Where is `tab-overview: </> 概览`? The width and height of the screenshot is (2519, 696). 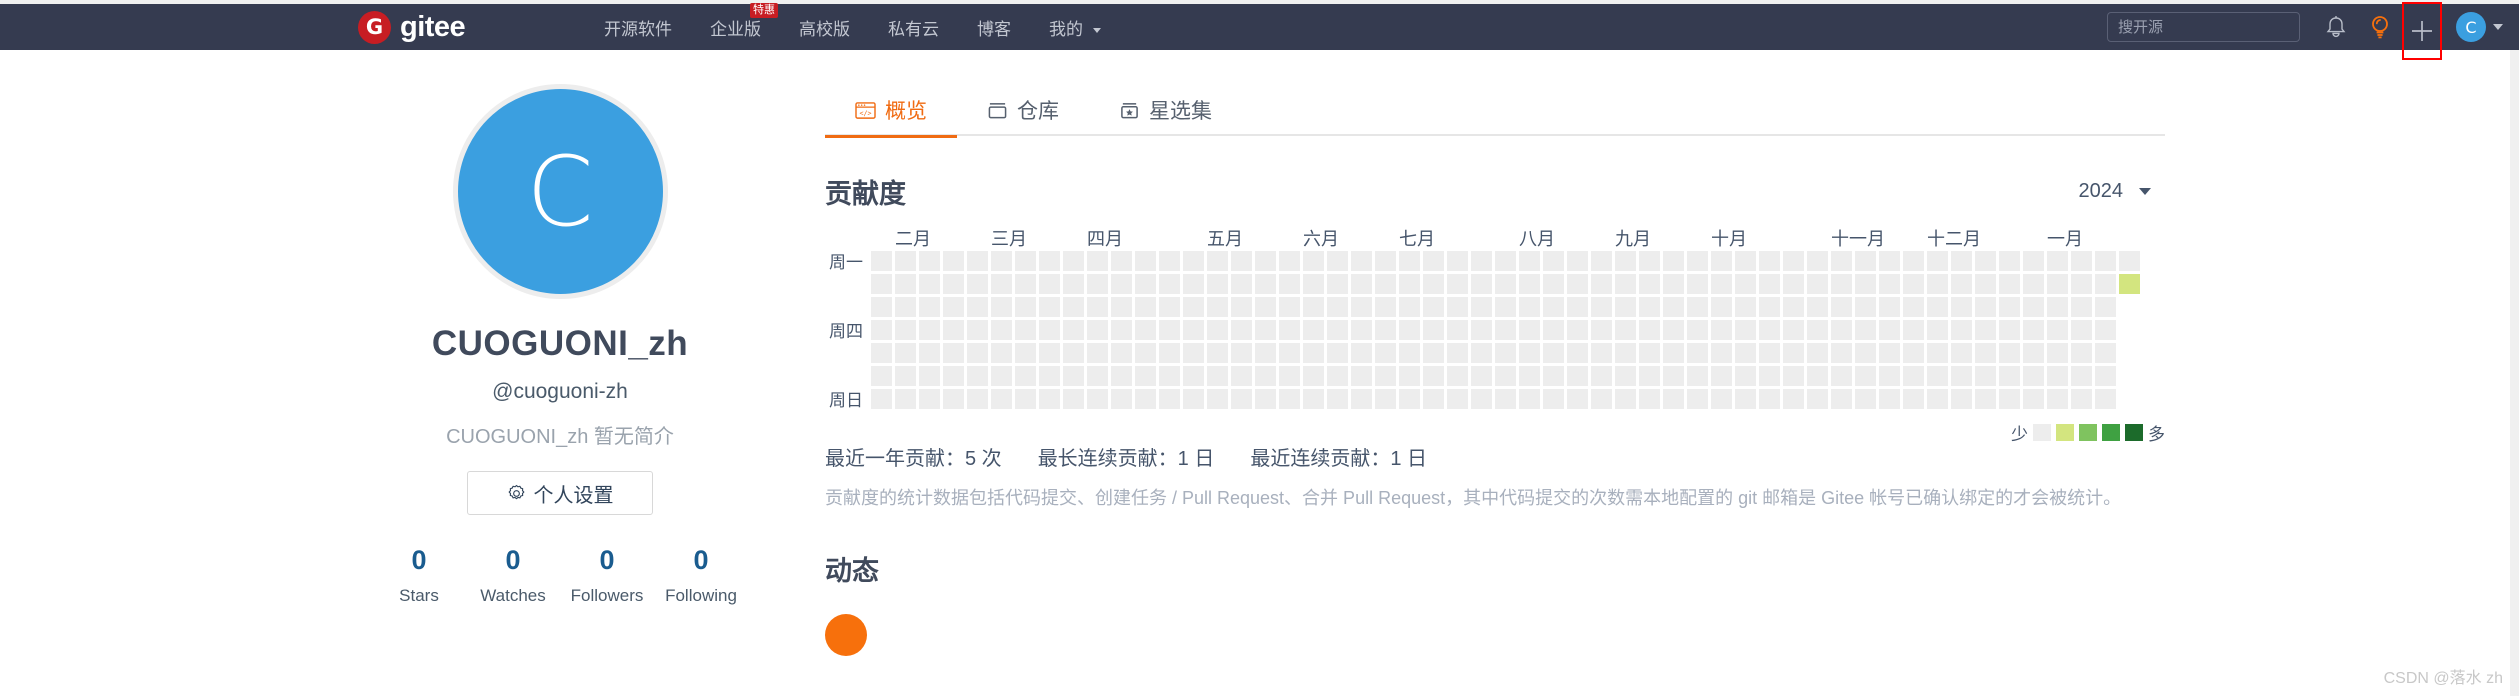
tab-overview: </> 概览 is located at coordinates (891, 111).